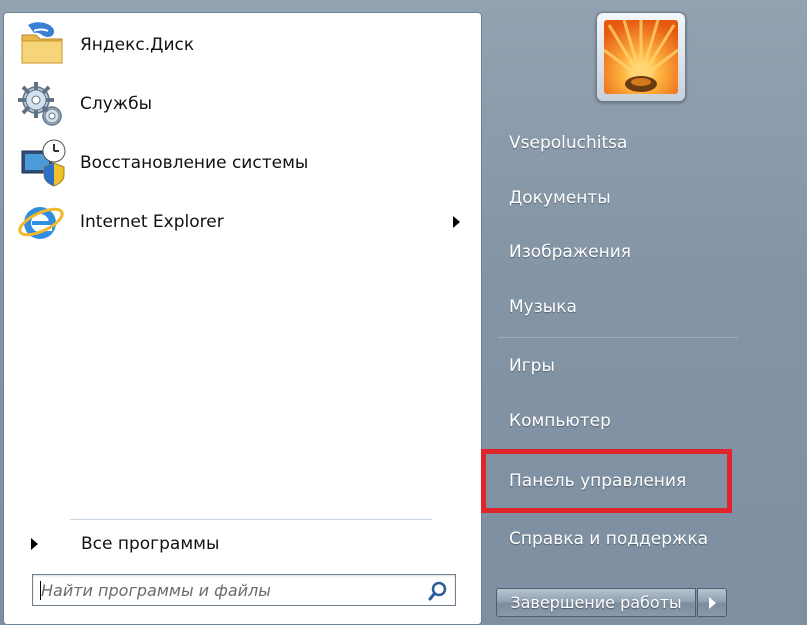 This screenshot has width=807, height=625. Describe the element at coordinates (116, 104) in the screenshot. I see `program-label: Службы` at that location.